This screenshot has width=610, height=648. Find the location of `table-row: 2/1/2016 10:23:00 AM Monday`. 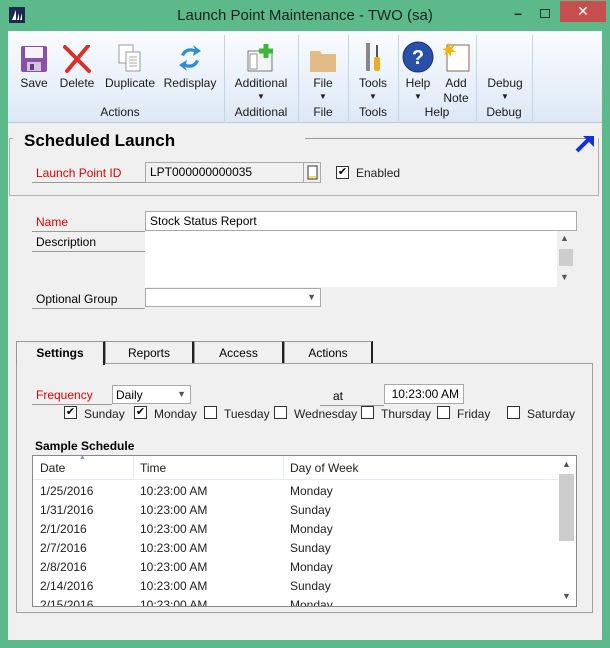

table-row: 2/1/2016 10:23:00 AM Monday is located at coordinates (293, 529).